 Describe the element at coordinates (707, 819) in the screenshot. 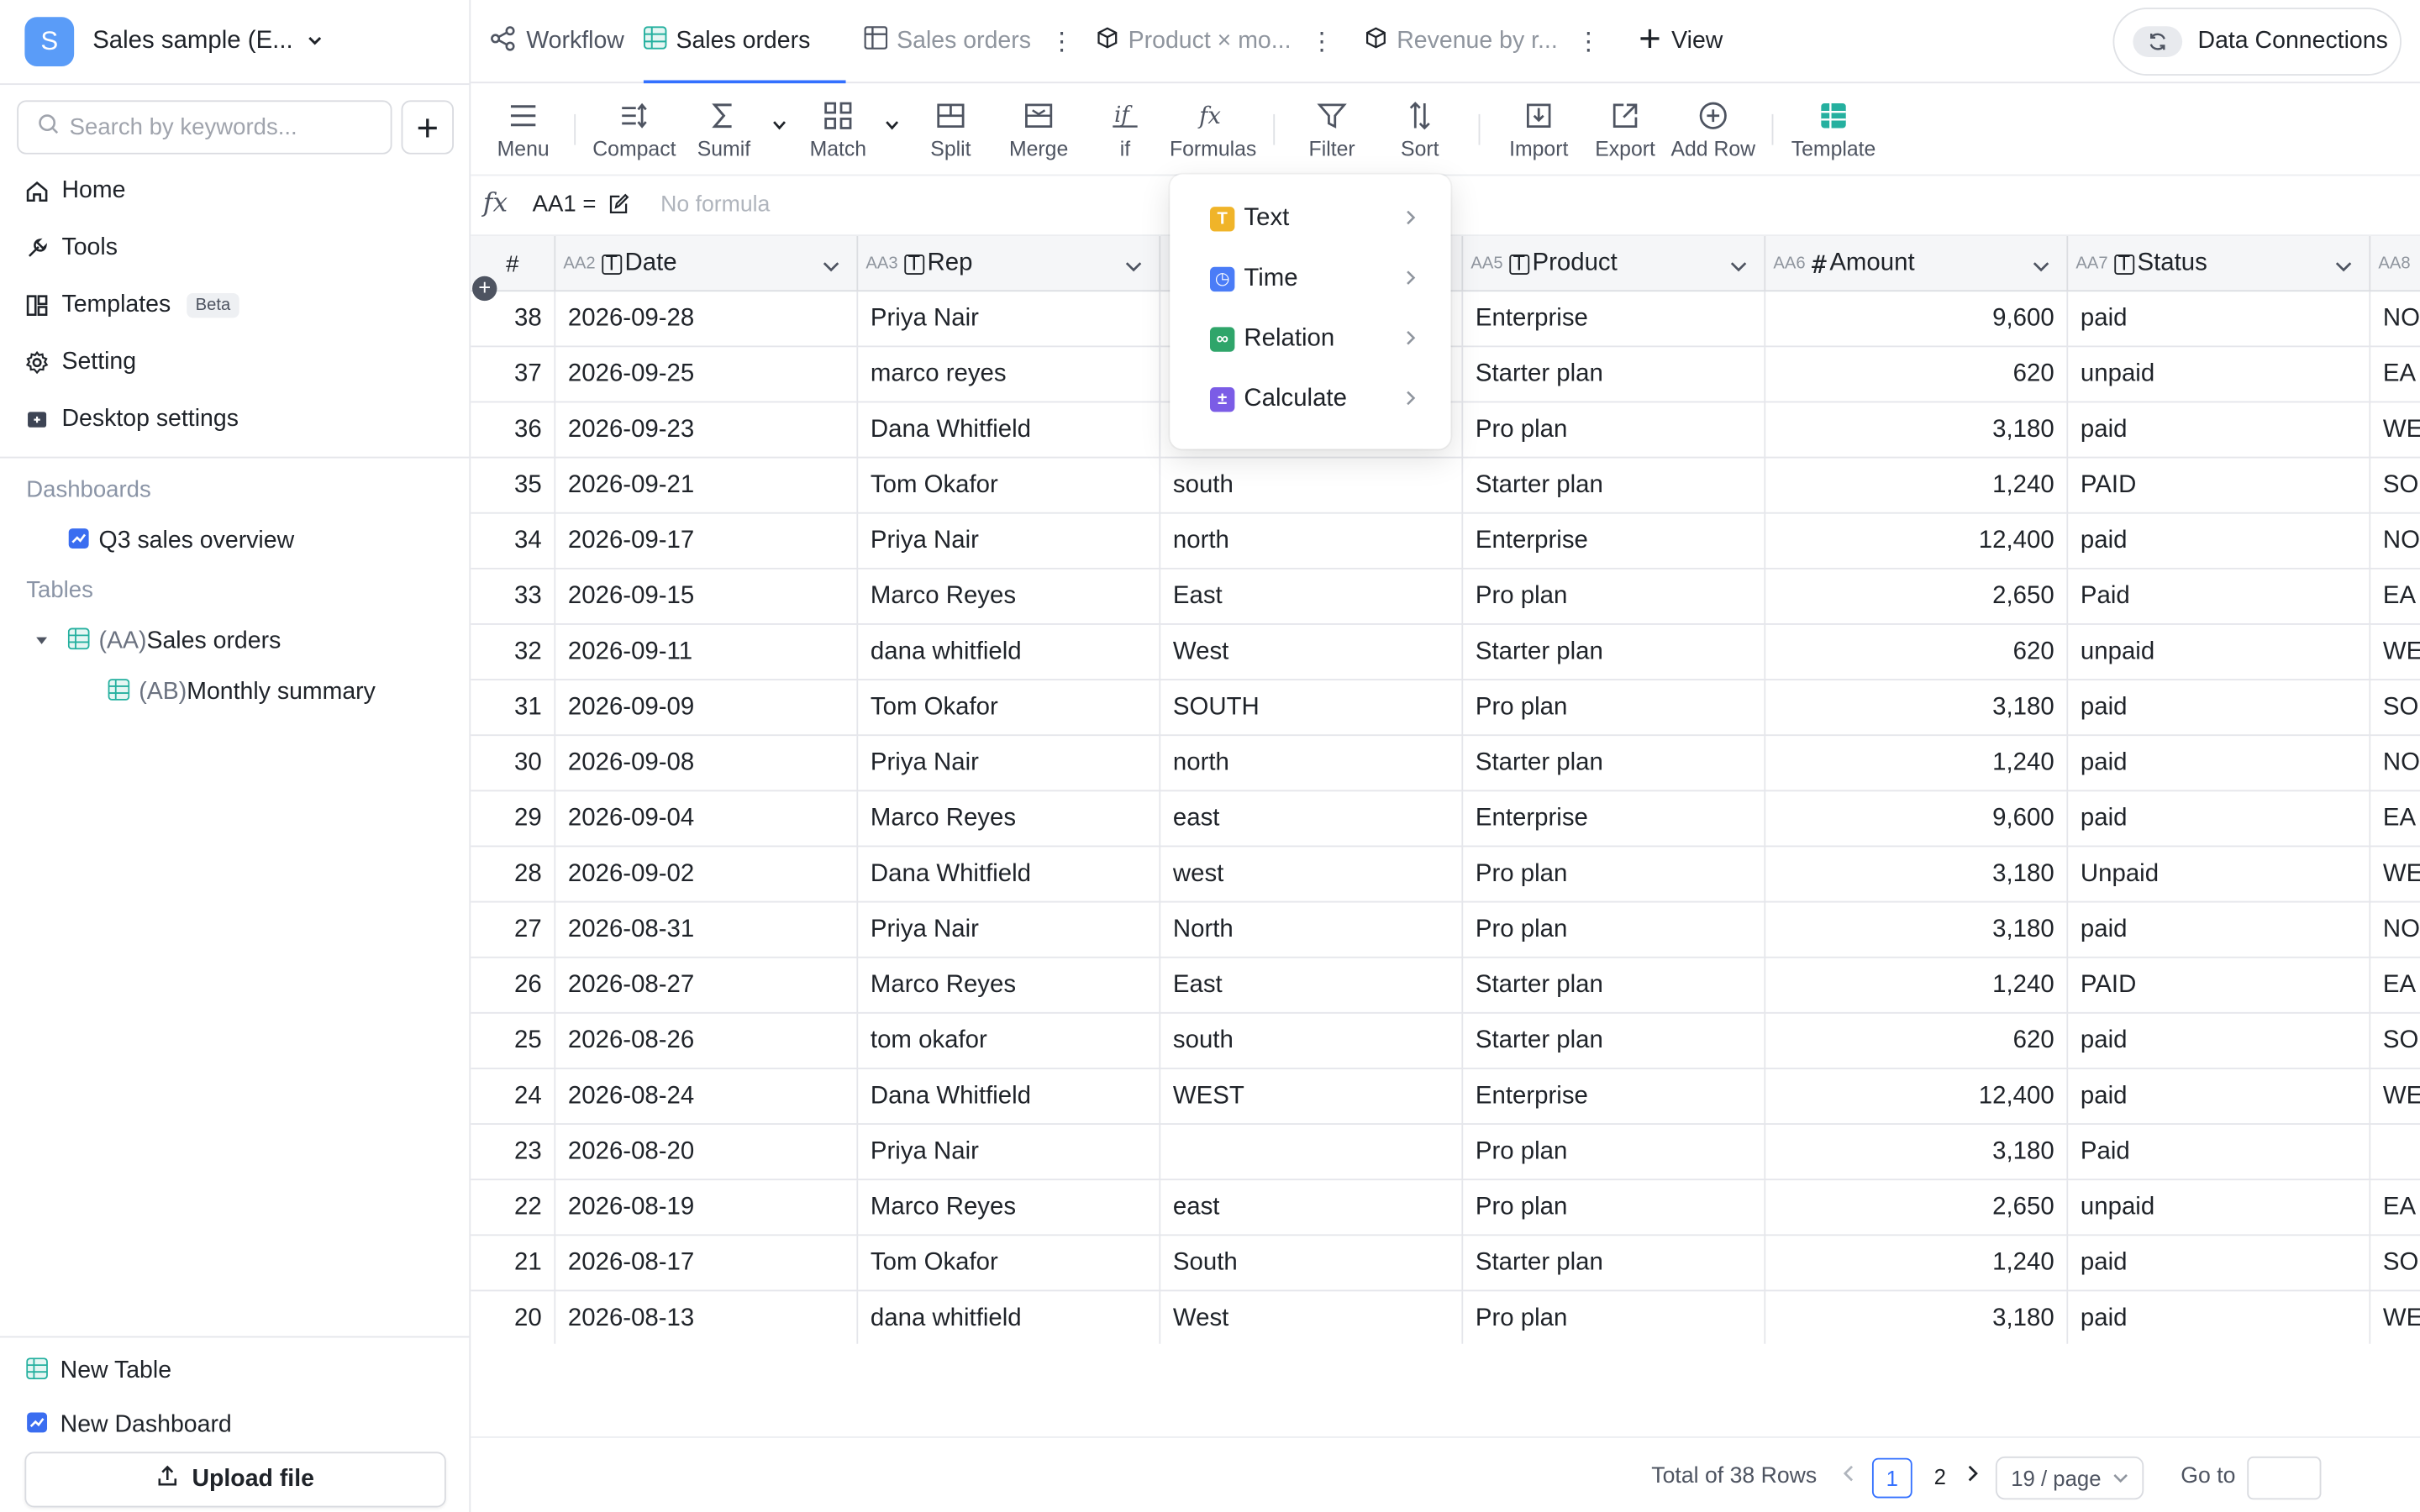

I see `cell-date: 2026-09-04` at that location.